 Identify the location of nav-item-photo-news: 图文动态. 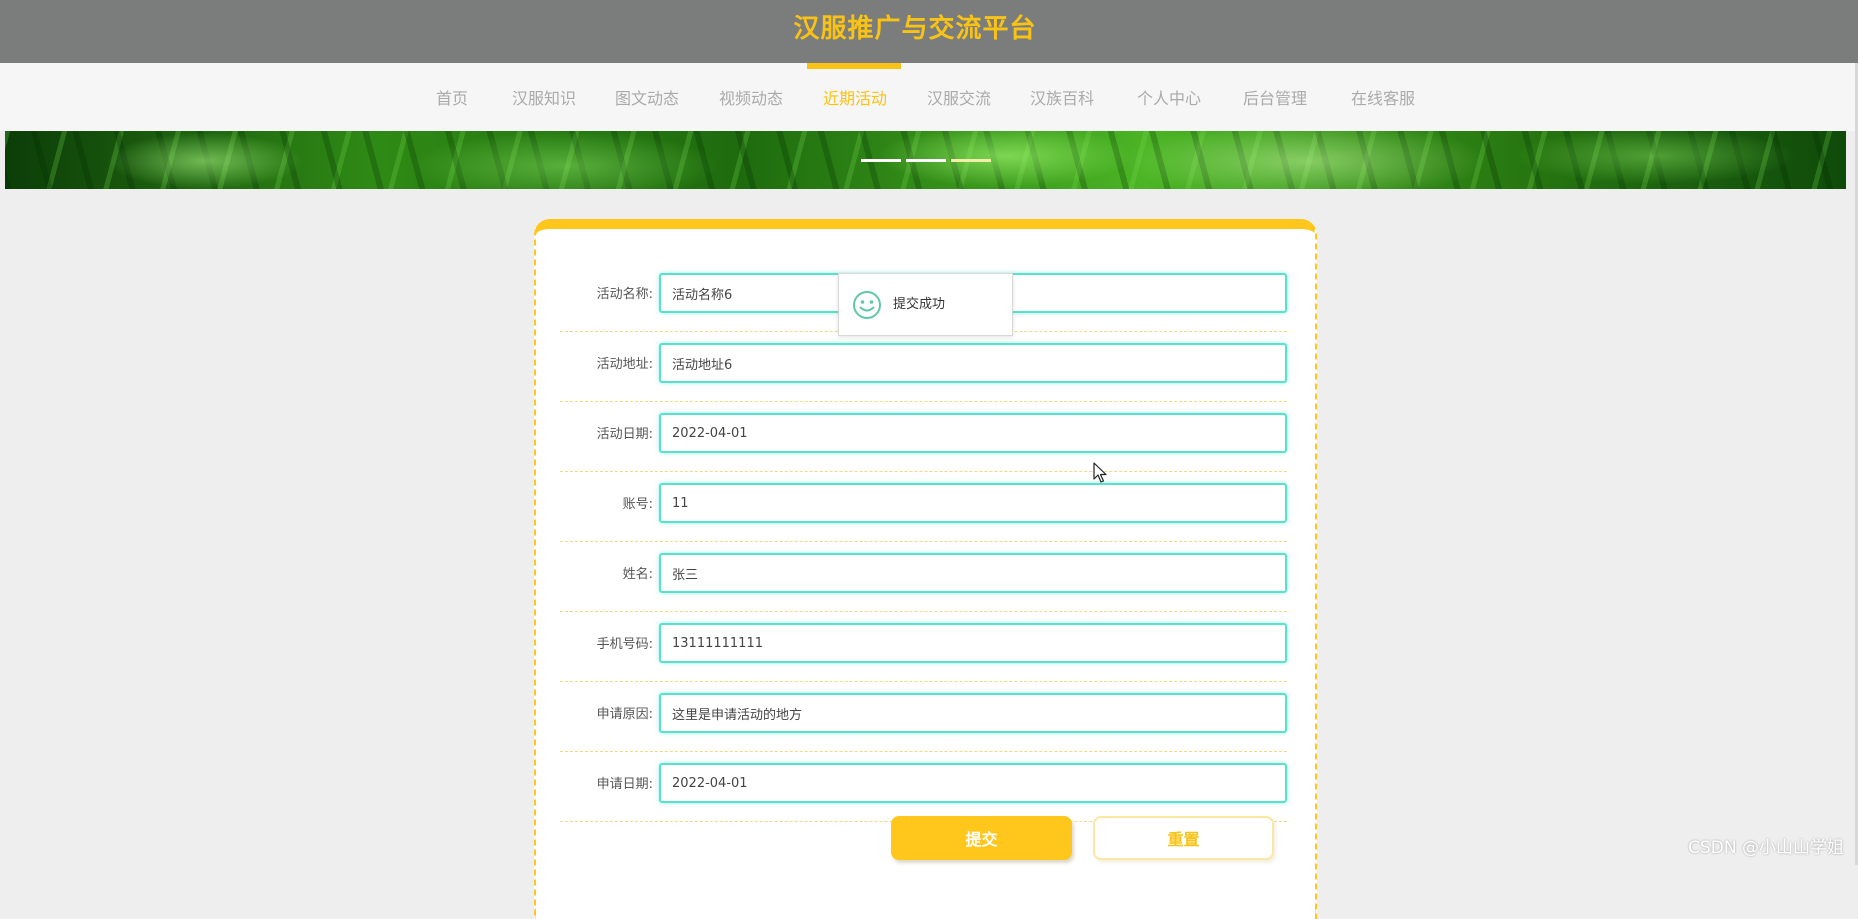
(647, 97).